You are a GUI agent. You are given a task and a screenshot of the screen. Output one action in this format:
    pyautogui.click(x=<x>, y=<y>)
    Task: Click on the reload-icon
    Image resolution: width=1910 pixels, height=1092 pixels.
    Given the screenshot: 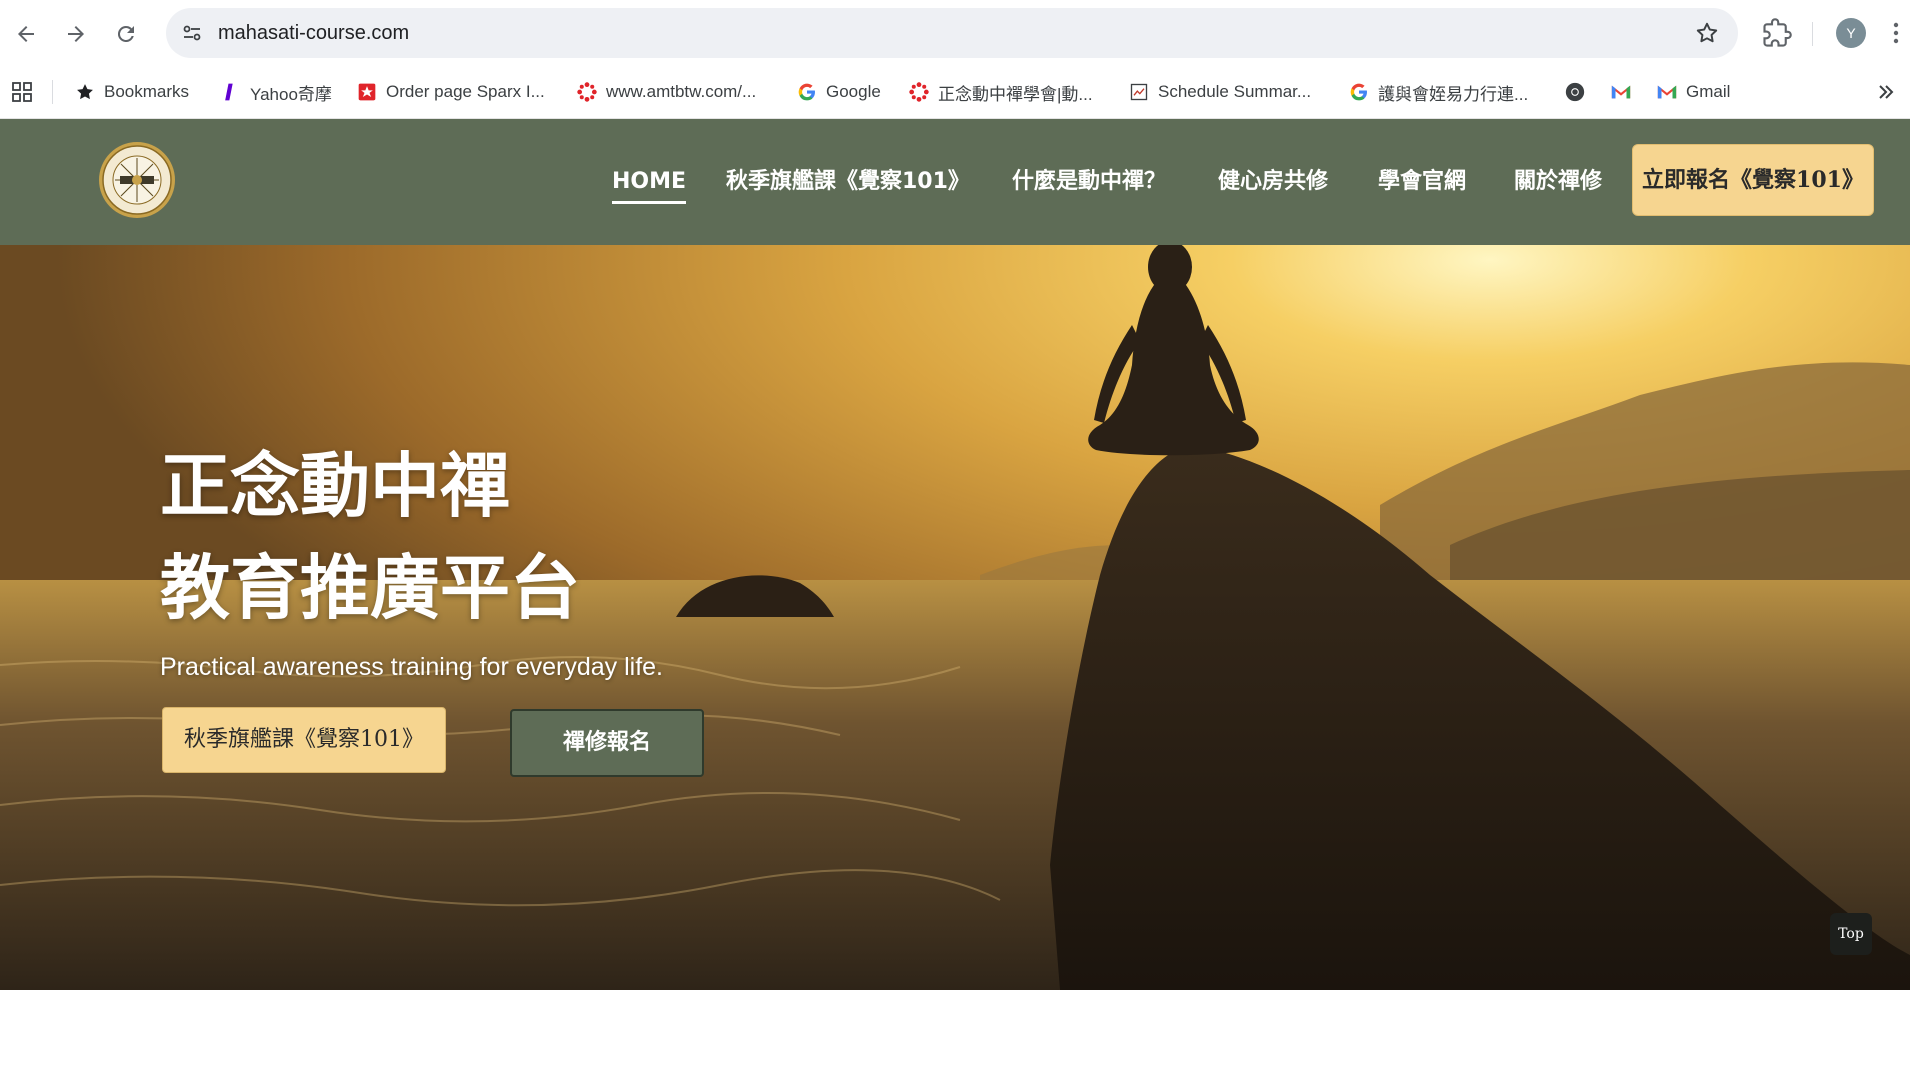 What is the action you would take?
    pyautogui.click(x=125, y=33)
    